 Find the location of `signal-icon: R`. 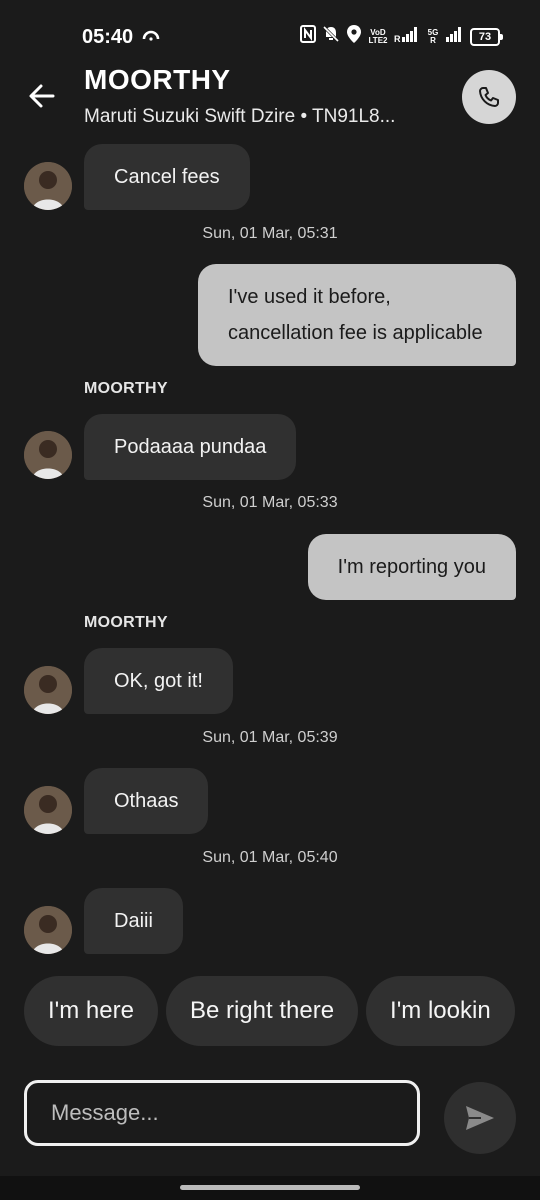

signal-icon: R is located at coordinates (407, 36).